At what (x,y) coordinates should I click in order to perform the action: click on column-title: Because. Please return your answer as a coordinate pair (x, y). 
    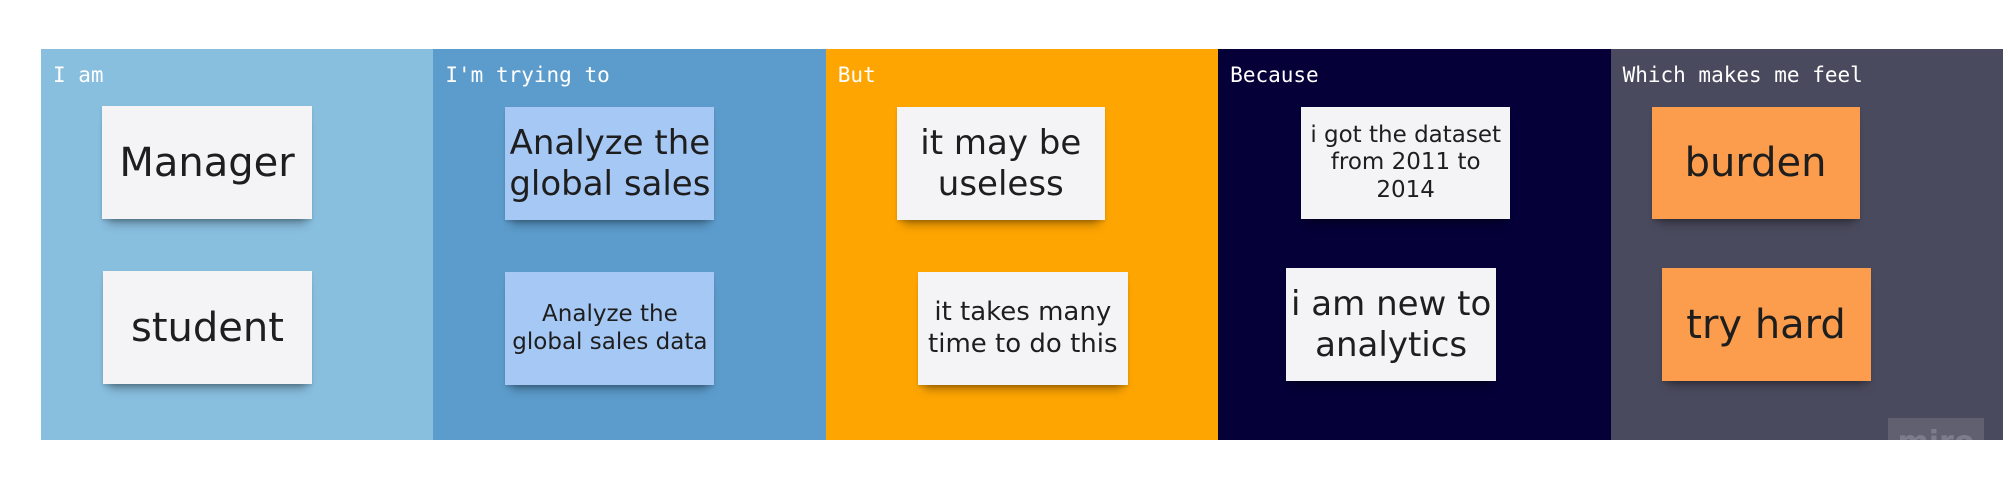
    Looking at the image, I should click on (1274, 75).